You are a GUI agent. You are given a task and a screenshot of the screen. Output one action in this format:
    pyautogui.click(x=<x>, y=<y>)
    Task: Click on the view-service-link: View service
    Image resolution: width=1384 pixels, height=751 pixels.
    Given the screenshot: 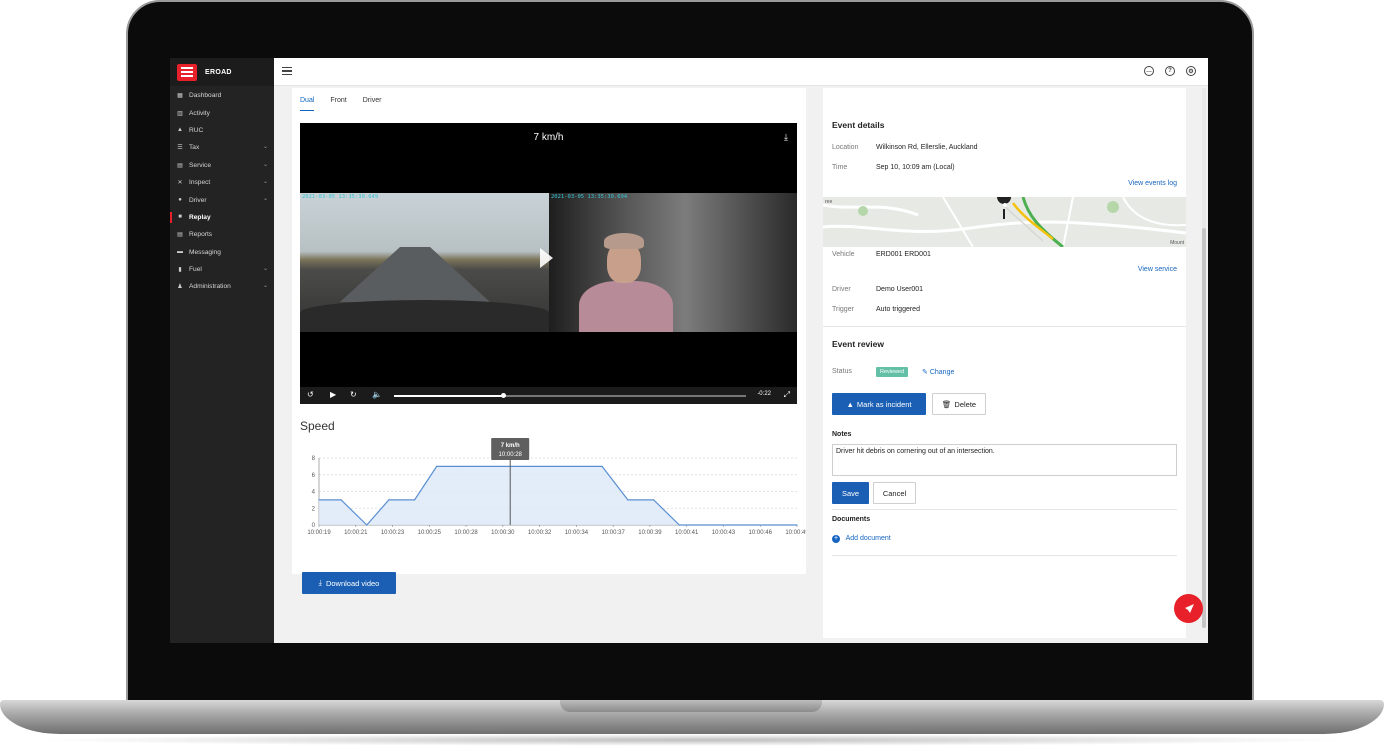 What is the action you would take?
    pyautogui.click(x=1157, y=269)
    